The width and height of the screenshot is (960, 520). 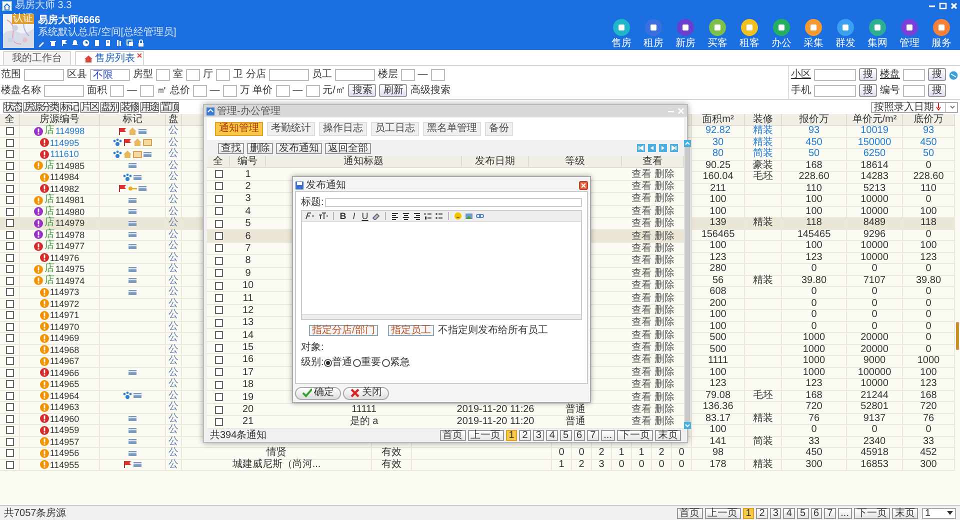 What do you see at coordinates (512, 435) in the screenshot?
I see `page-button: 1` at bounding box center [512, 435].